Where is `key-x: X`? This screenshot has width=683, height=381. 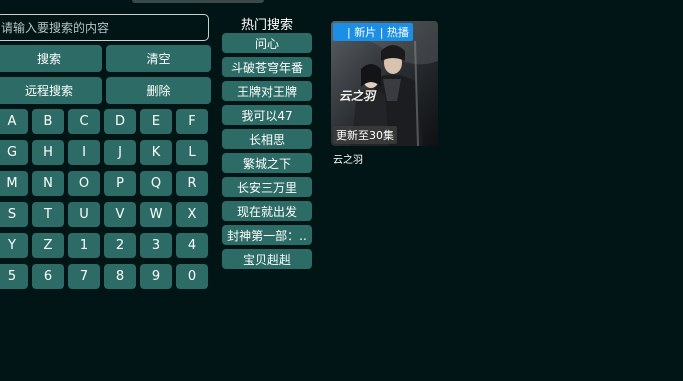
key-x: X is located at coordinates (192, 214).